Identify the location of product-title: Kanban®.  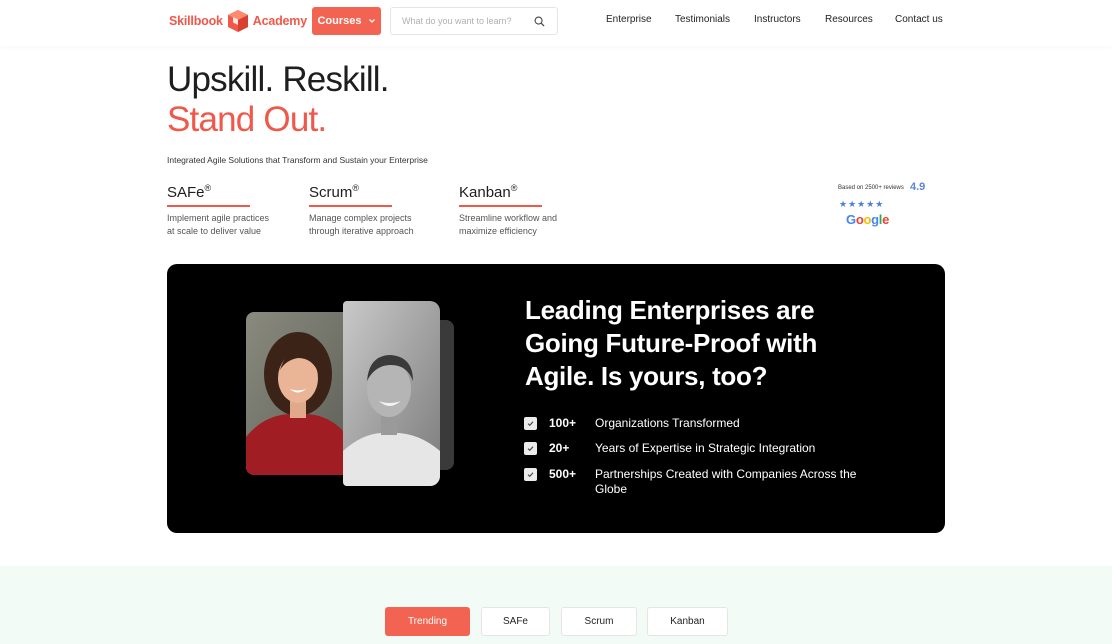
(488, 192).